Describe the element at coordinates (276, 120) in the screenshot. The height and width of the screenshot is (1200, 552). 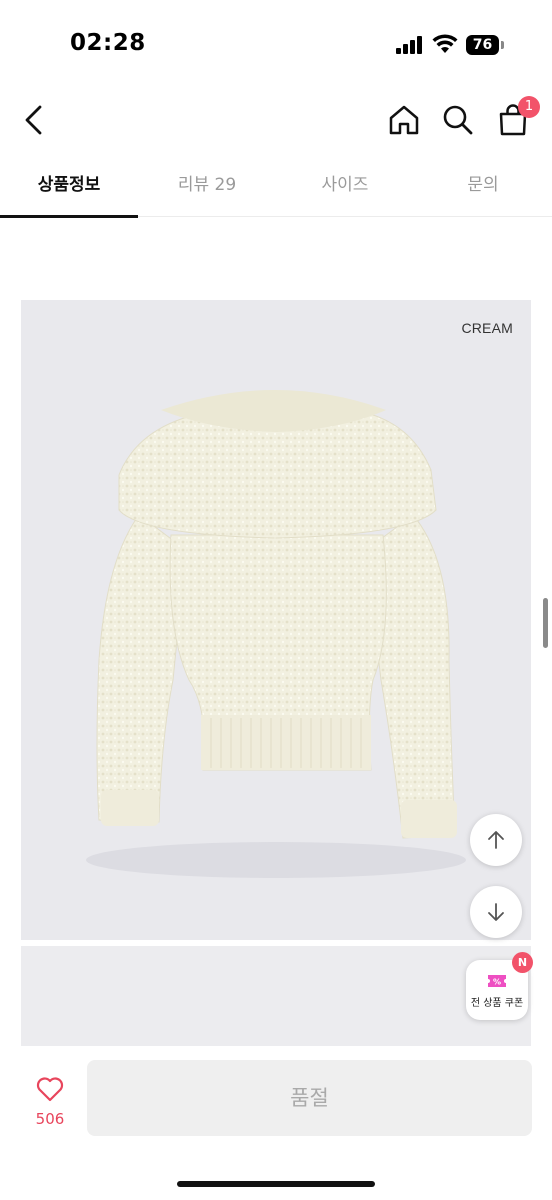
I see `top-nav-bar` at that location.